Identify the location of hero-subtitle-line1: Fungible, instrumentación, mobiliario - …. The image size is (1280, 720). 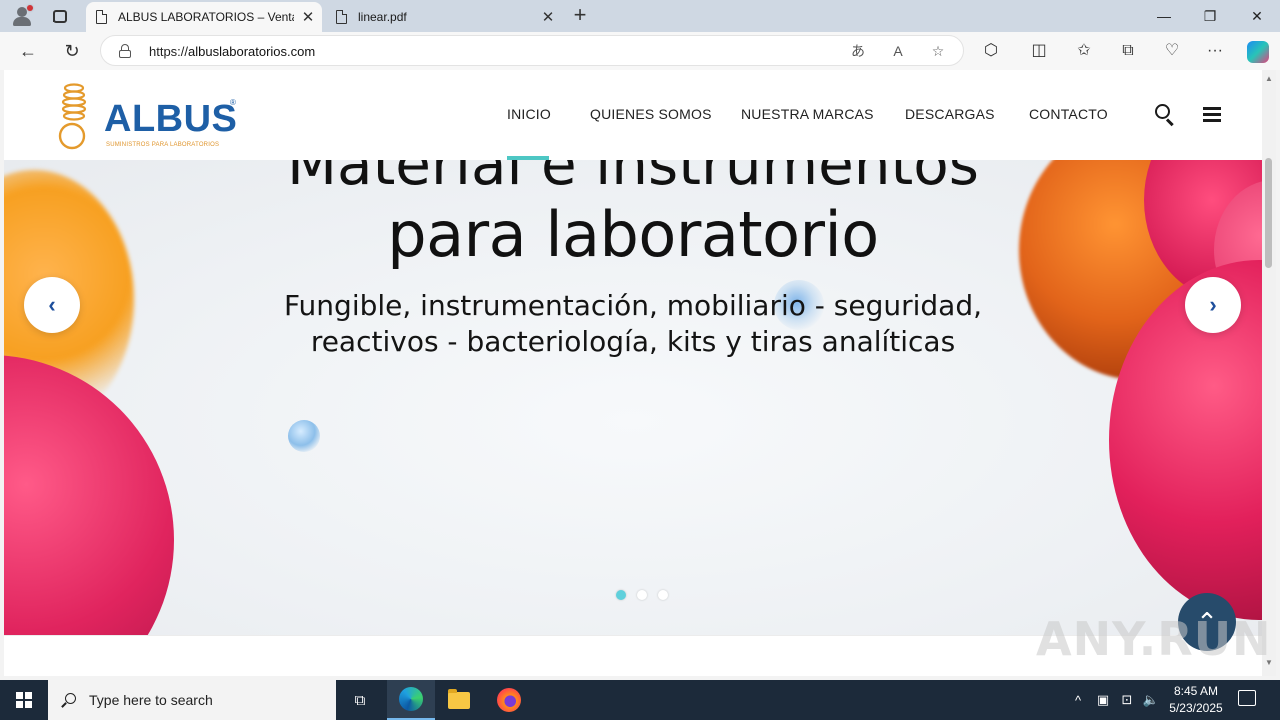
(633, 305).